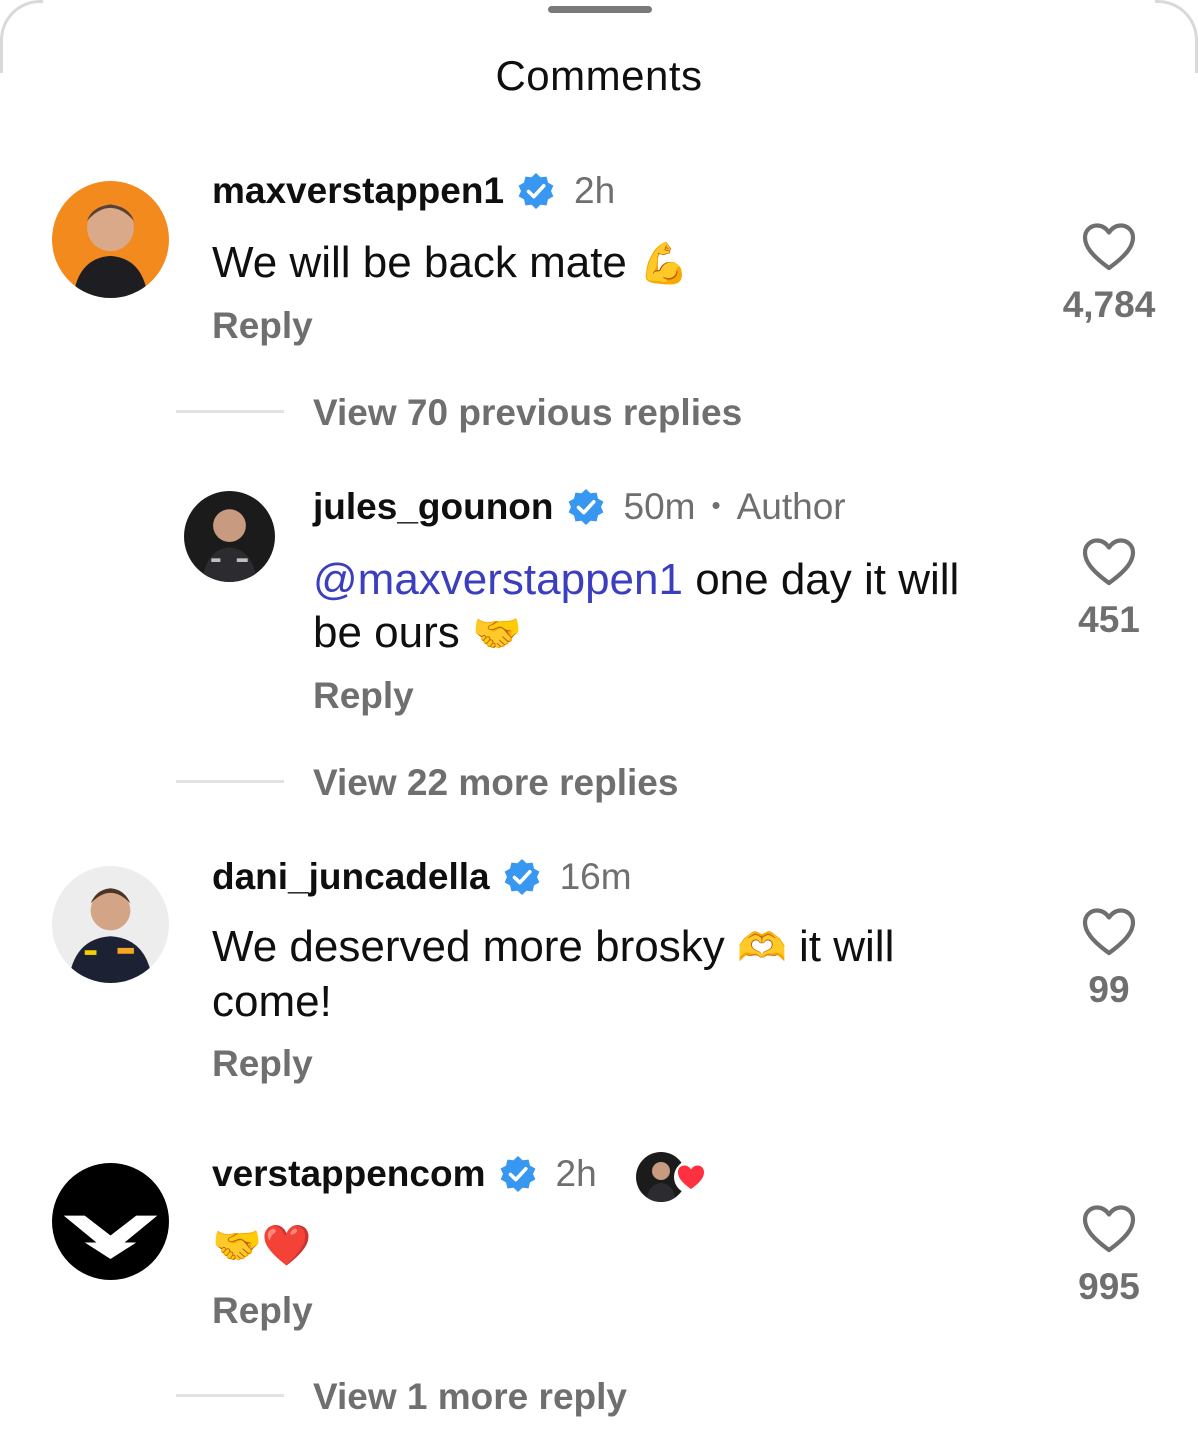 This screenshot has width=1198, height=1453. Describe the element at coordinates (468, 946) in the screenshot. I see `comment-body: We deserved more brosky` at that location.